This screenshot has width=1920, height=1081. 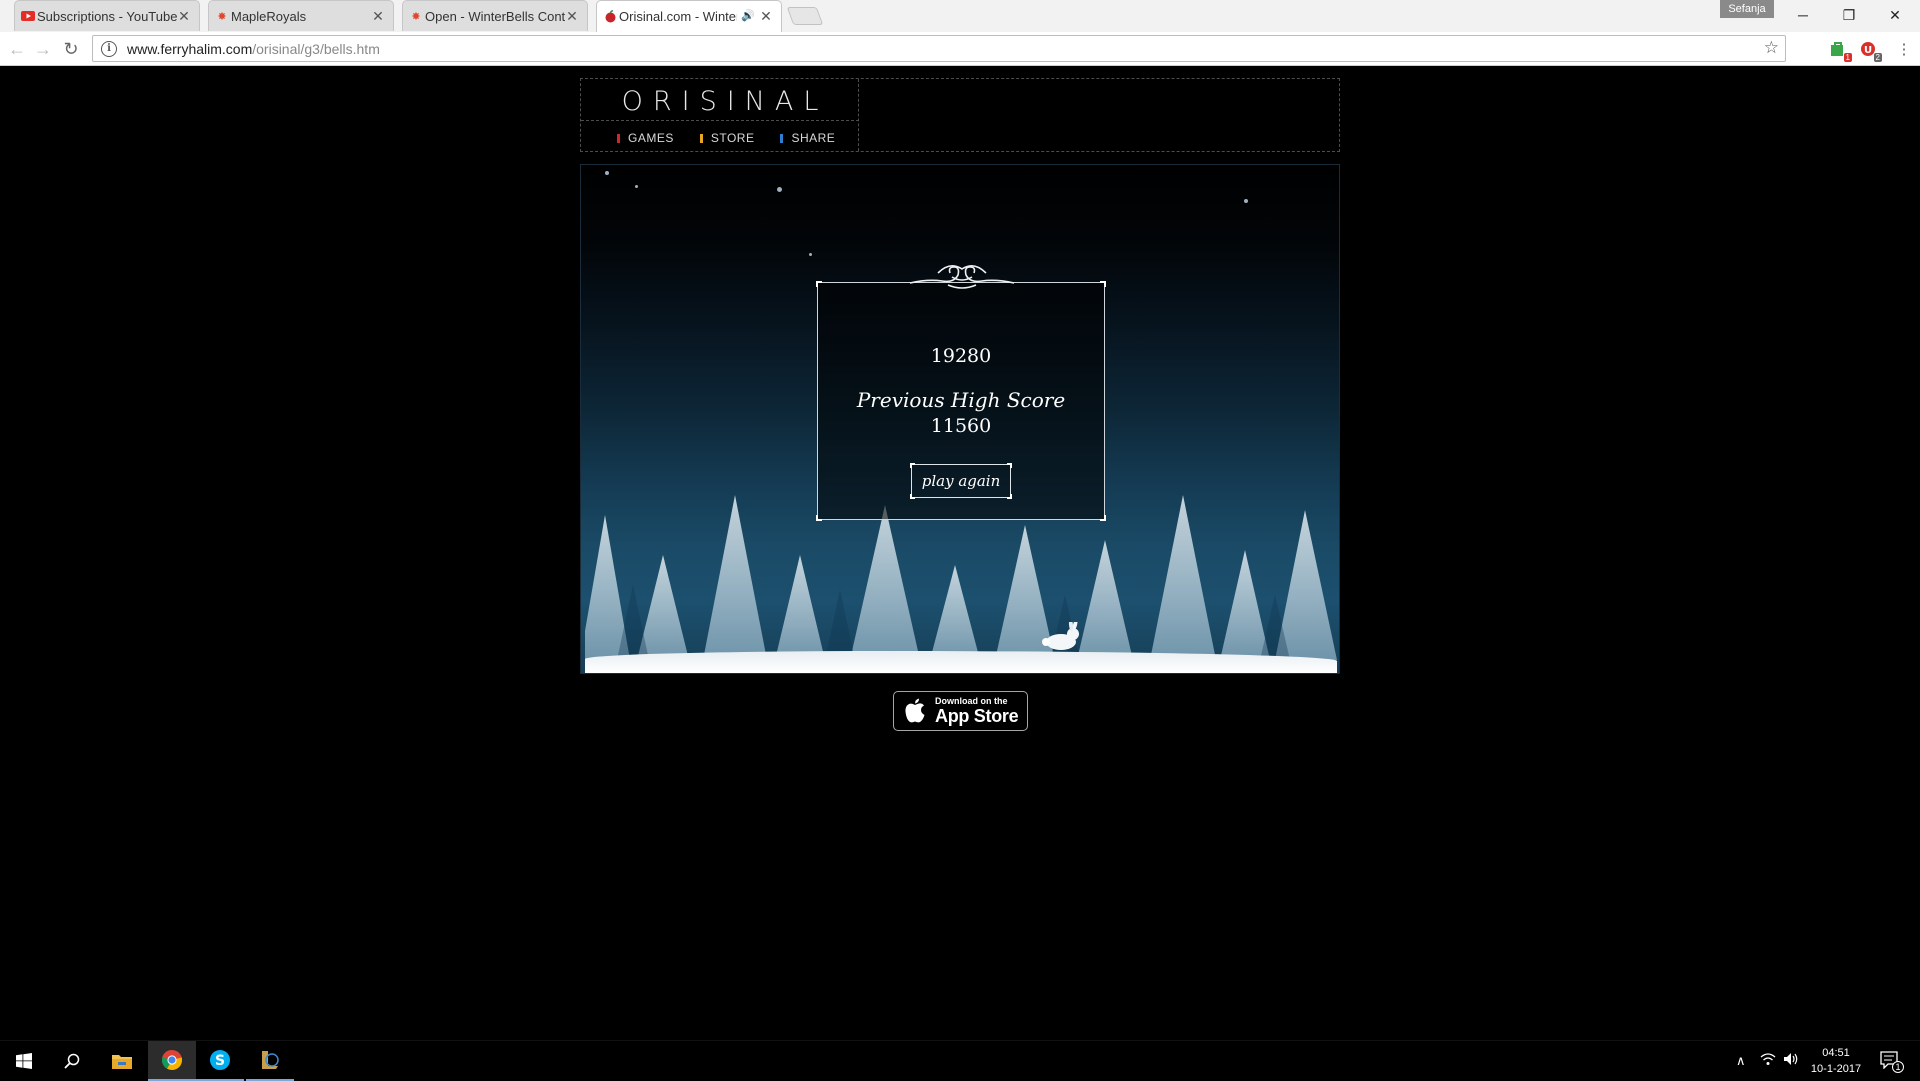 I want to click on bookmark-star-icon: ☆, so click(x=1771, y=48).